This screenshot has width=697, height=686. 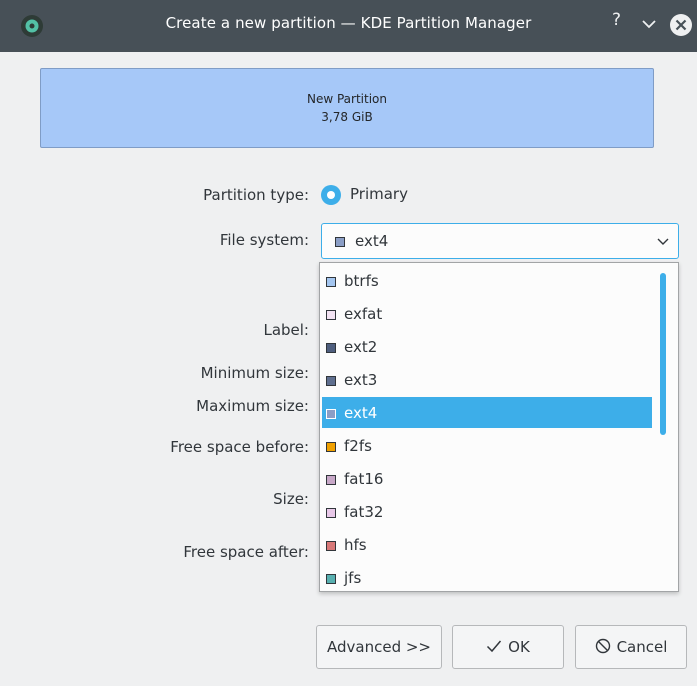 I want to click on chevron-down-icon, so click(x=663, y=241).